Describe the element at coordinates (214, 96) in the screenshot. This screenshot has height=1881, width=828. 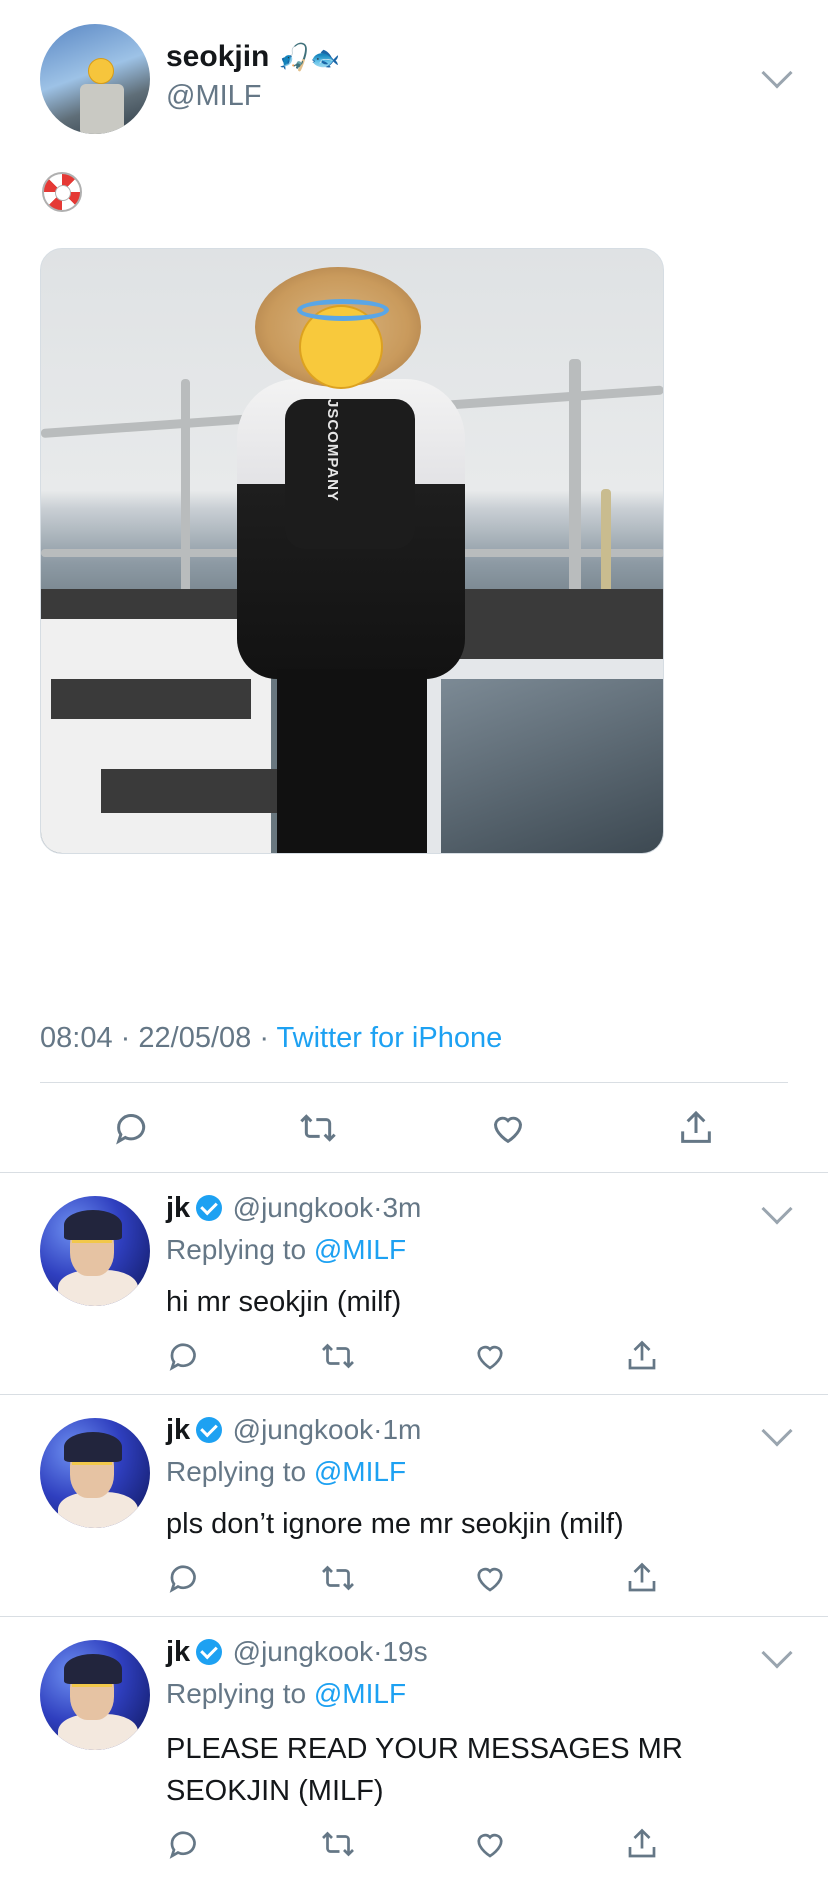
I see `author-handle: @MILF` at that location.